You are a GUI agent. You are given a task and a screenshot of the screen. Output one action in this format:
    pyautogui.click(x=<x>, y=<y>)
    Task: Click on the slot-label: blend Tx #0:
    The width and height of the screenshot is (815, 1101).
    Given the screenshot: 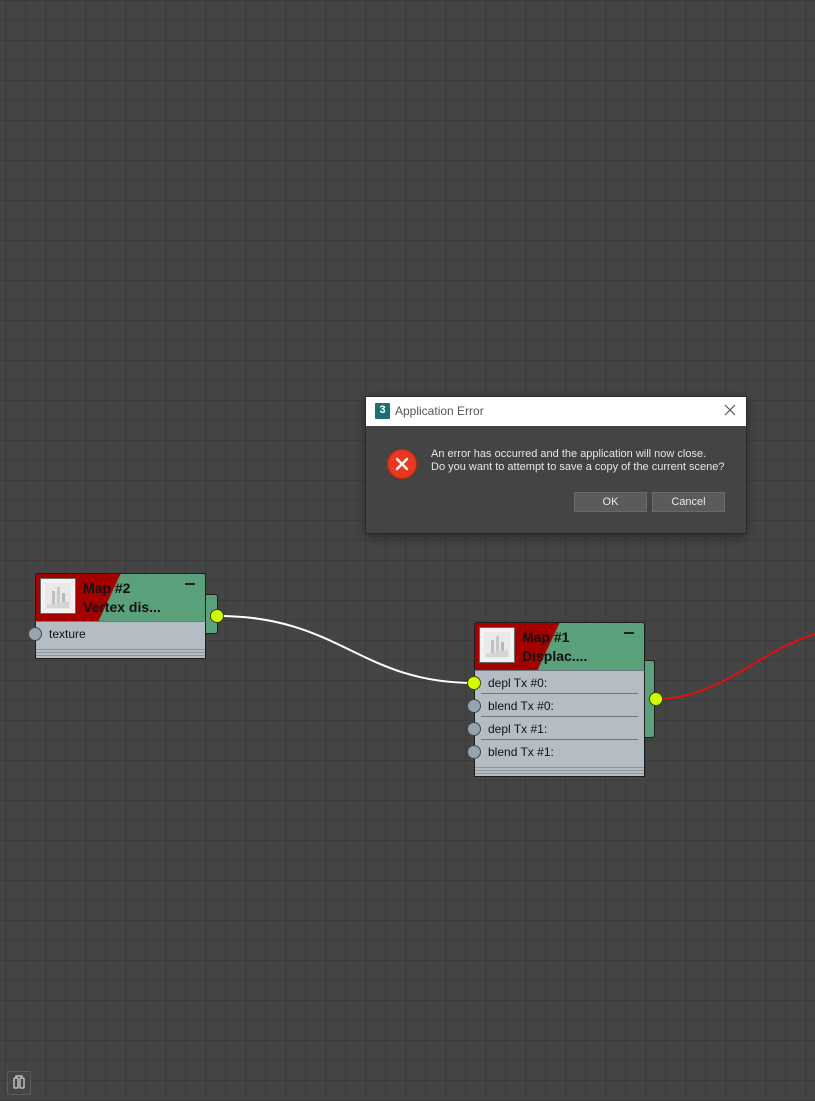 What is the action you would take?
    pyautogui.click(x=521, y=706)
    